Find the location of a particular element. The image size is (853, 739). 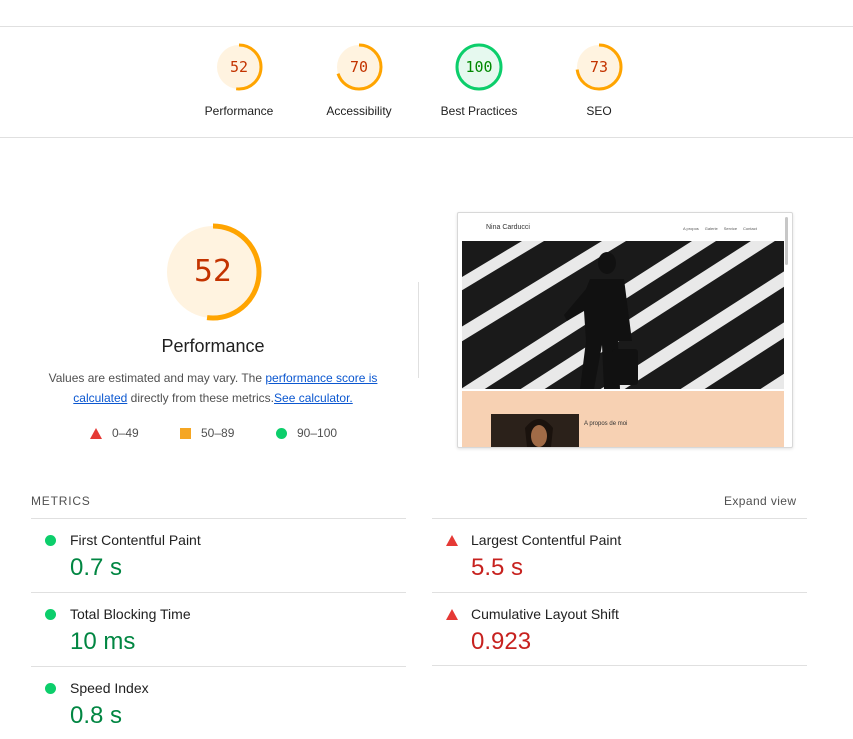

metric-speed-index: Speed Index 0.8 s is located at coordinates (211, 703).